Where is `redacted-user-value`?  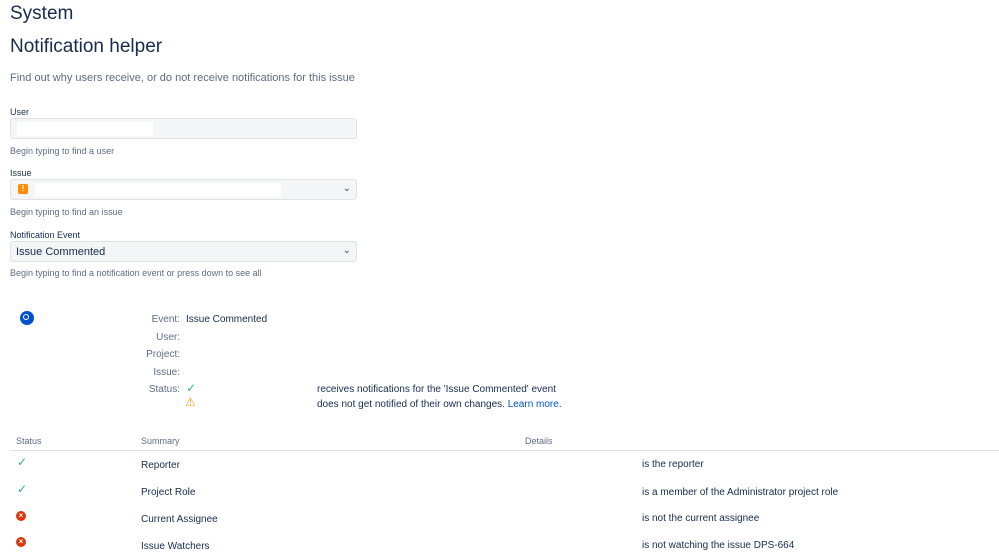
redacted-user-value is located at coordinates (85, 129).